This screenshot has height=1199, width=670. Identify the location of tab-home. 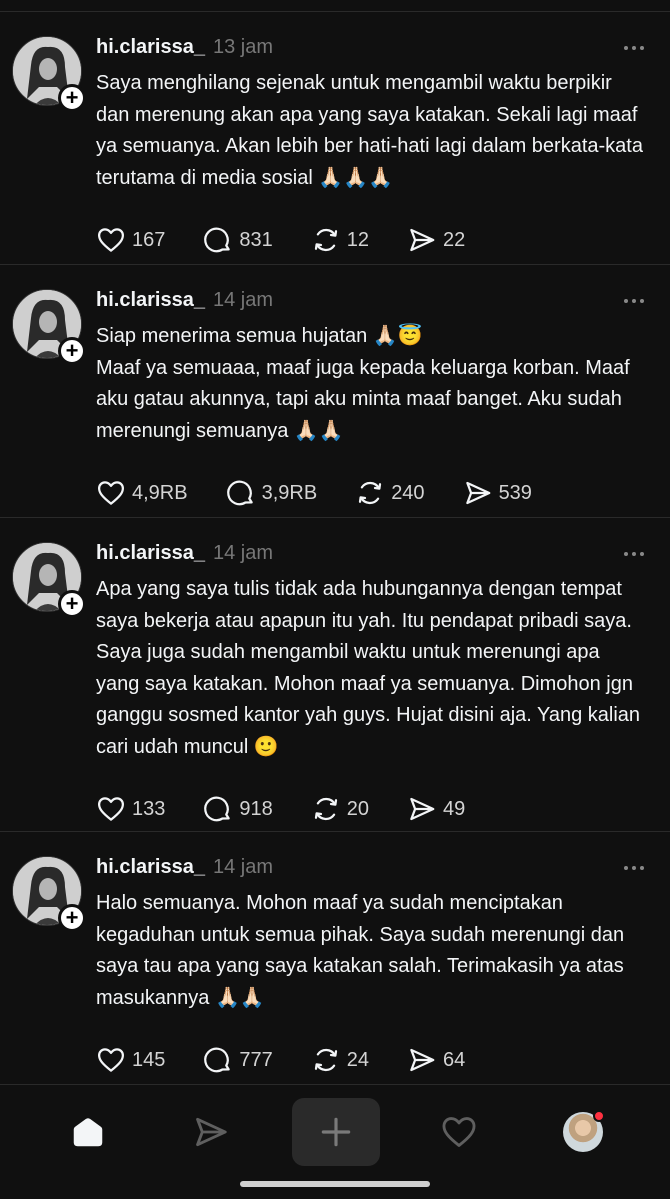
(88, 1132).